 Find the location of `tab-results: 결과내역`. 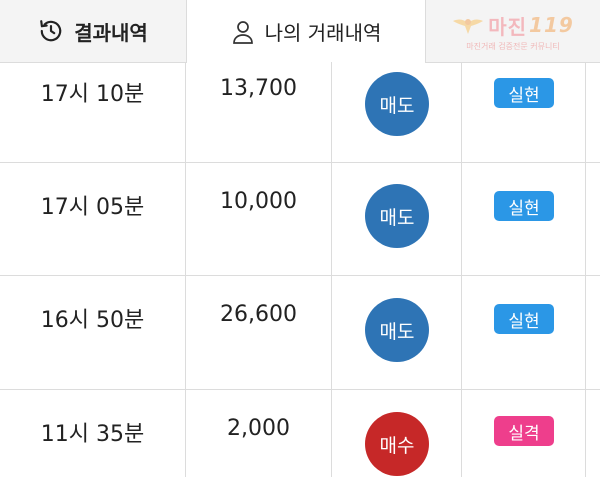

tab-results: 결과내역 is located at coordinates (93, 31).